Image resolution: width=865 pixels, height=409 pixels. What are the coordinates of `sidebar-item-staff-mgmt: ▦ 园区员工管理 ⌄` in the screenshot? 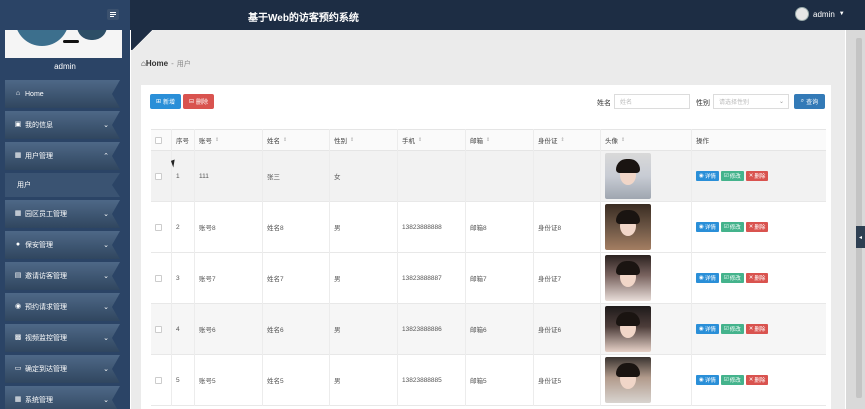 It's located at (62, 214).